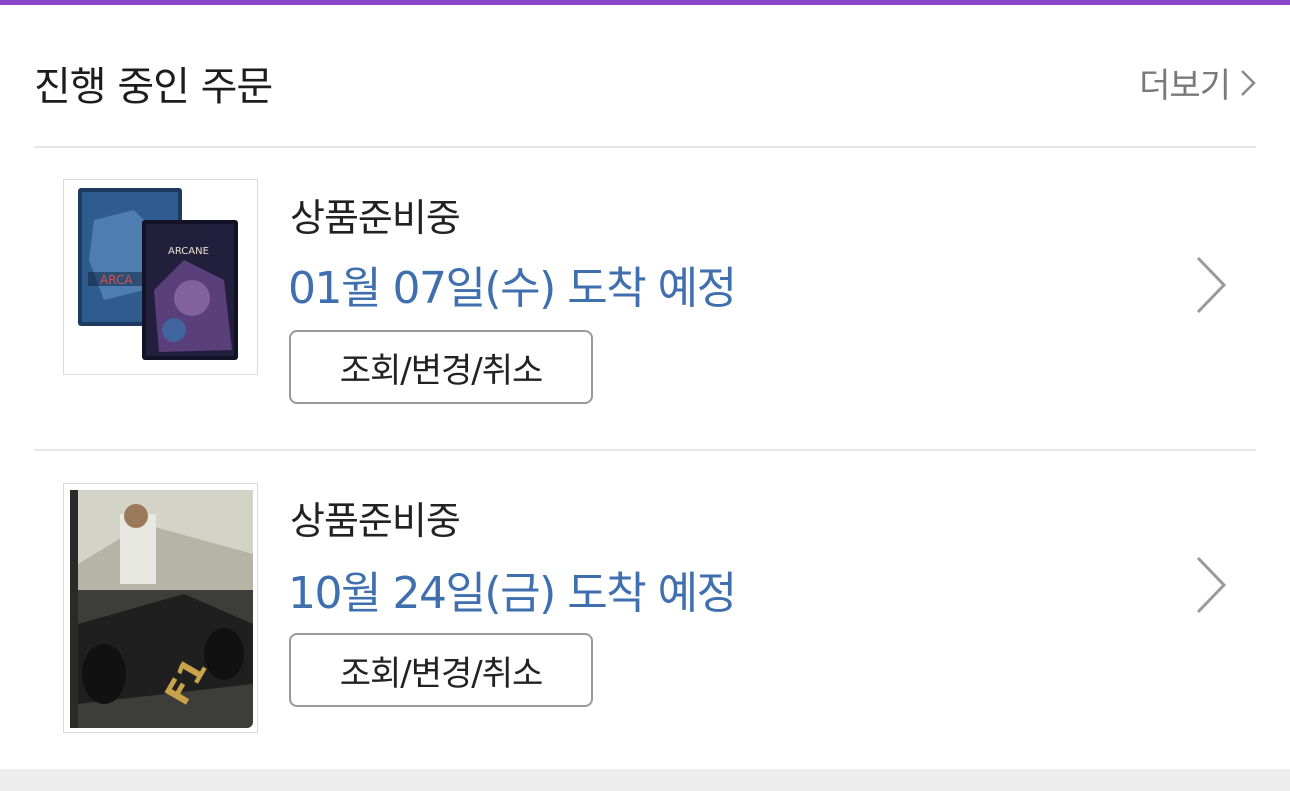  What do you see at coordinates (116, 280) in the screenshot?
I see `svg-text: ARCA` at bounding box center [116, 280].